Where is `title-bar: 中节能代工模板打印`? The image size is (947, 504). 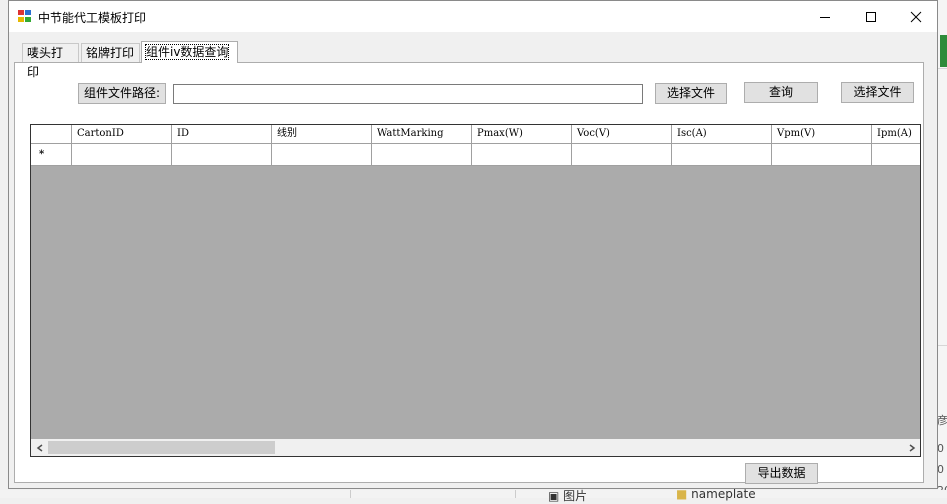
title-bar: 中节能代工模板打印 is located at coordinates (473, 16).